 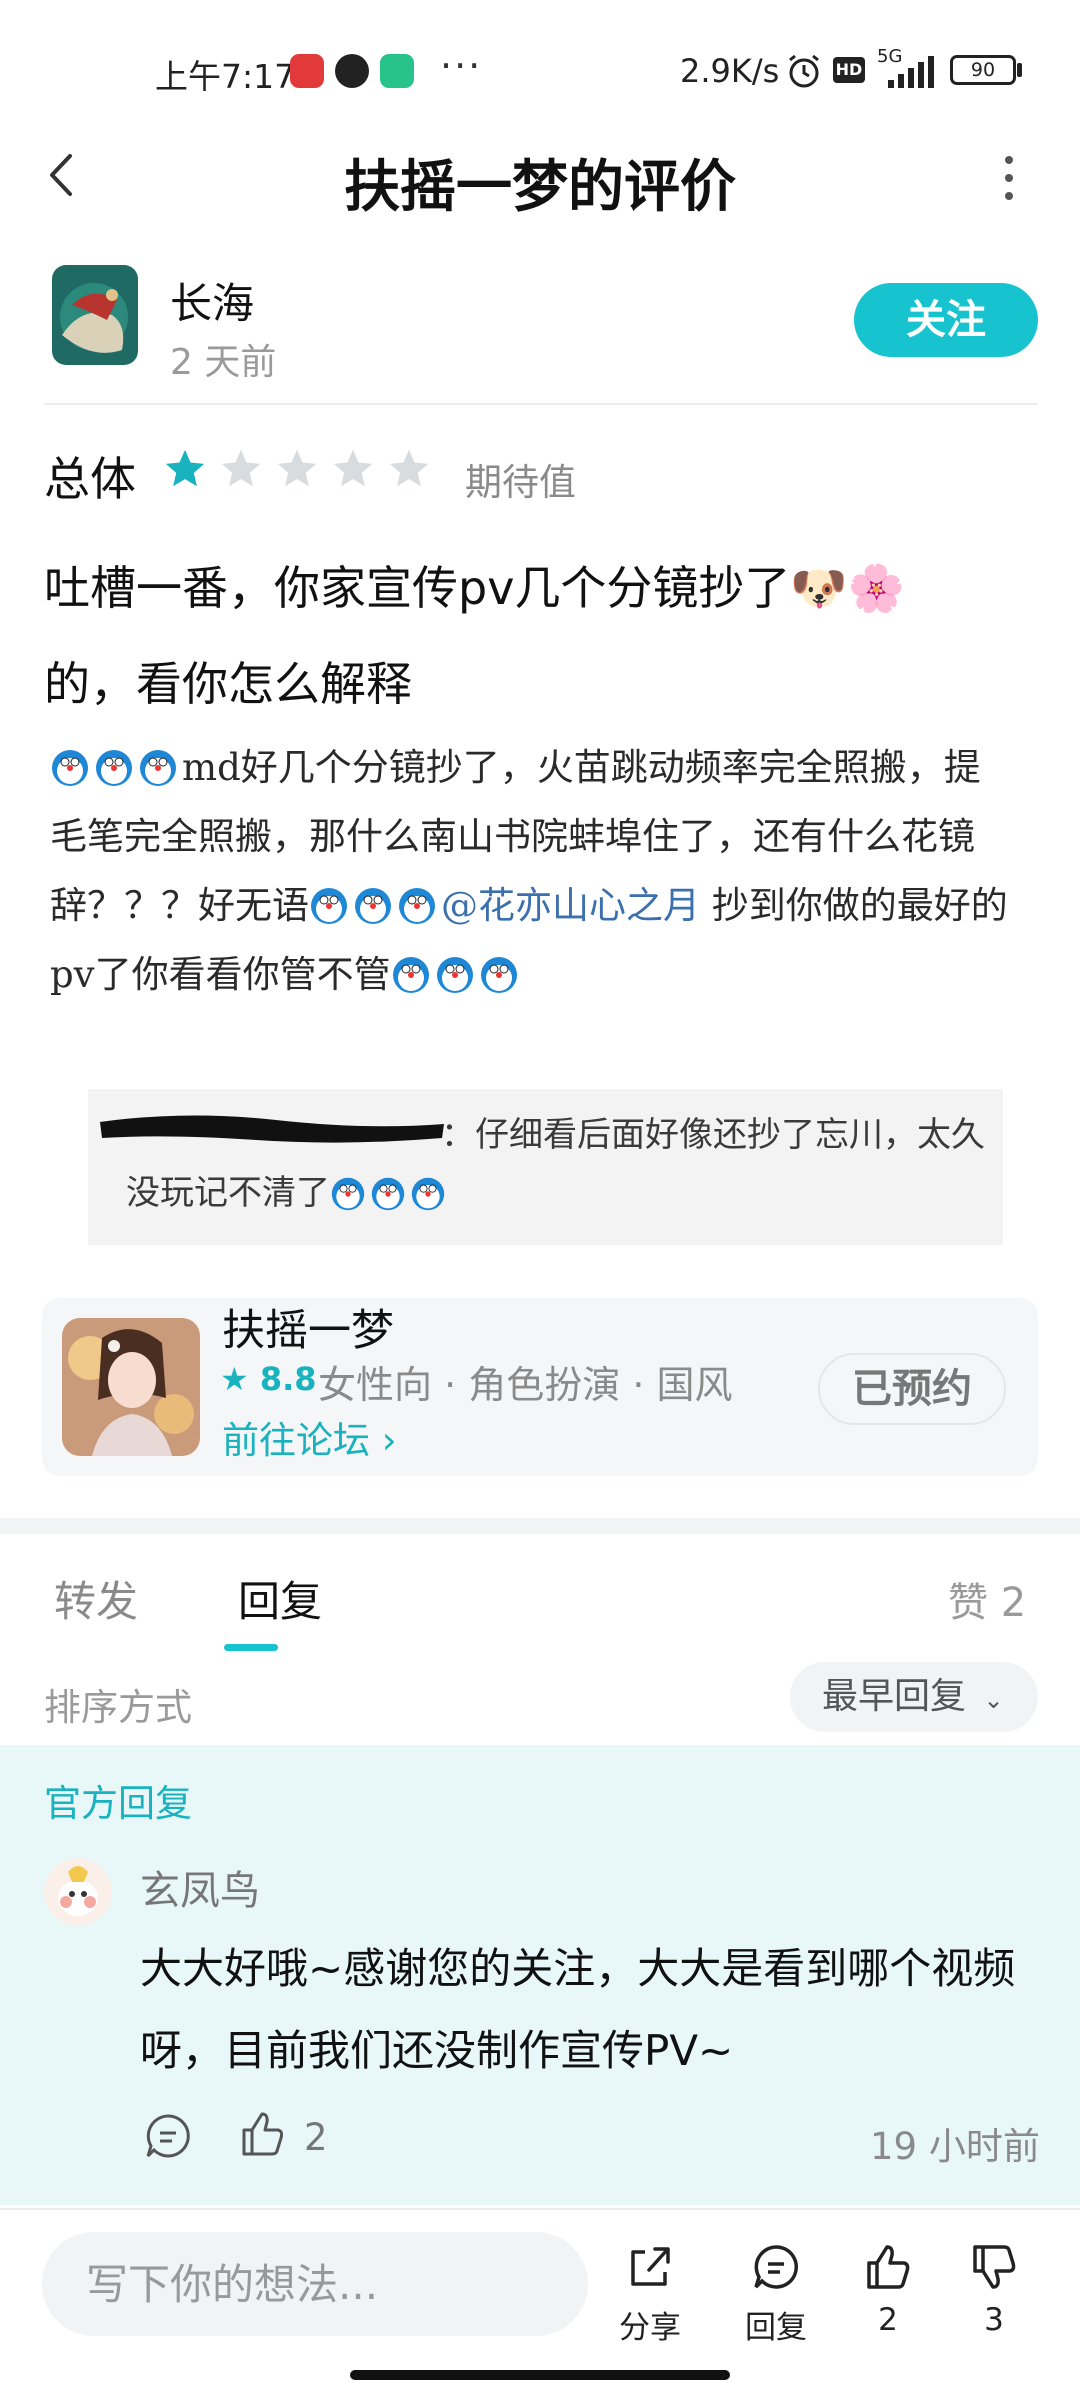 I want to click on star-small-icon: ★, so click(x=234, y=1379).